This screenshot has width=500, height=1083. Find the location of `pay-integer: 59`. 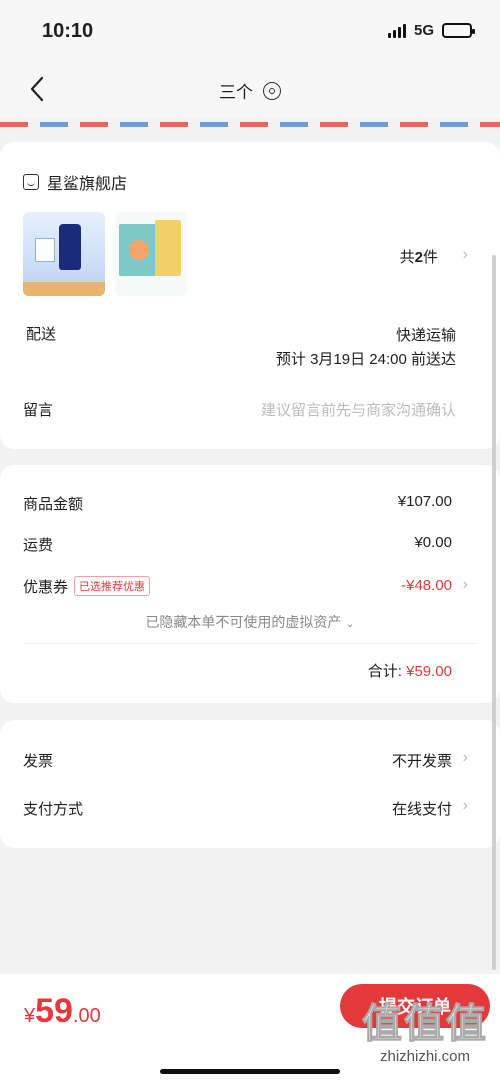

pay-integer: 59 is located at coordinates (54, 1011).